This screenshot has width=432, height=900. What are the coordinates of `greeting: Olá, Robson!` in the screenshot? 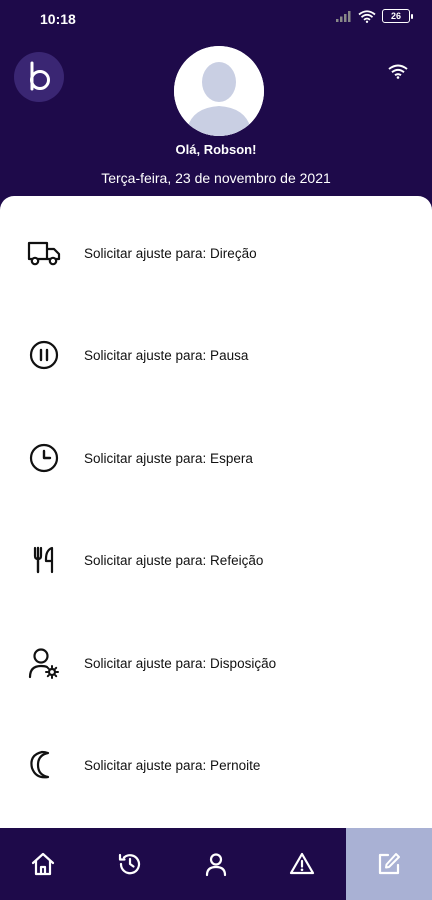 It's located at (216, 149).